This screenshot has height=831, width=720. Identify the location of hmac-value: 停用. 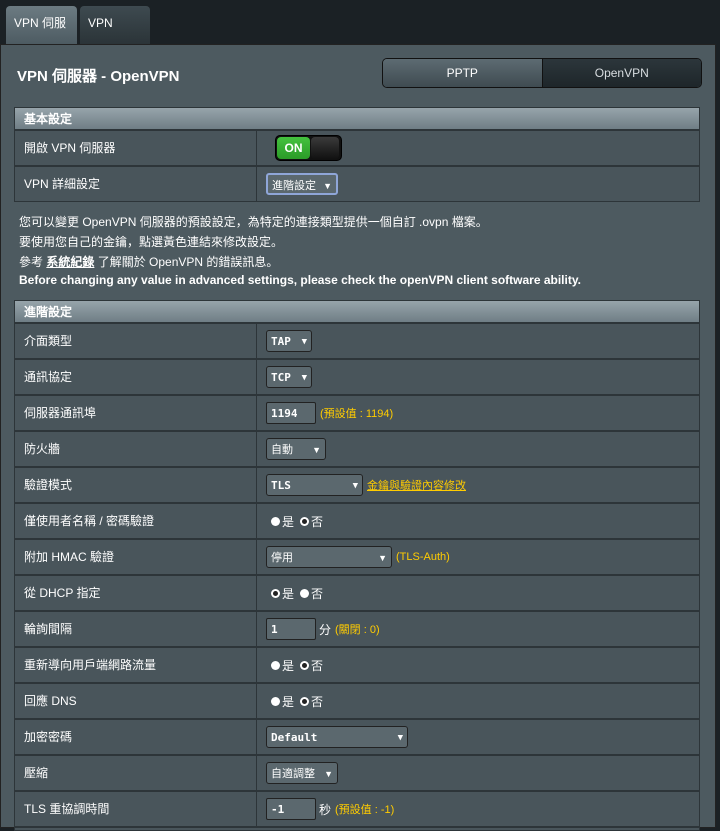
(282, 558).